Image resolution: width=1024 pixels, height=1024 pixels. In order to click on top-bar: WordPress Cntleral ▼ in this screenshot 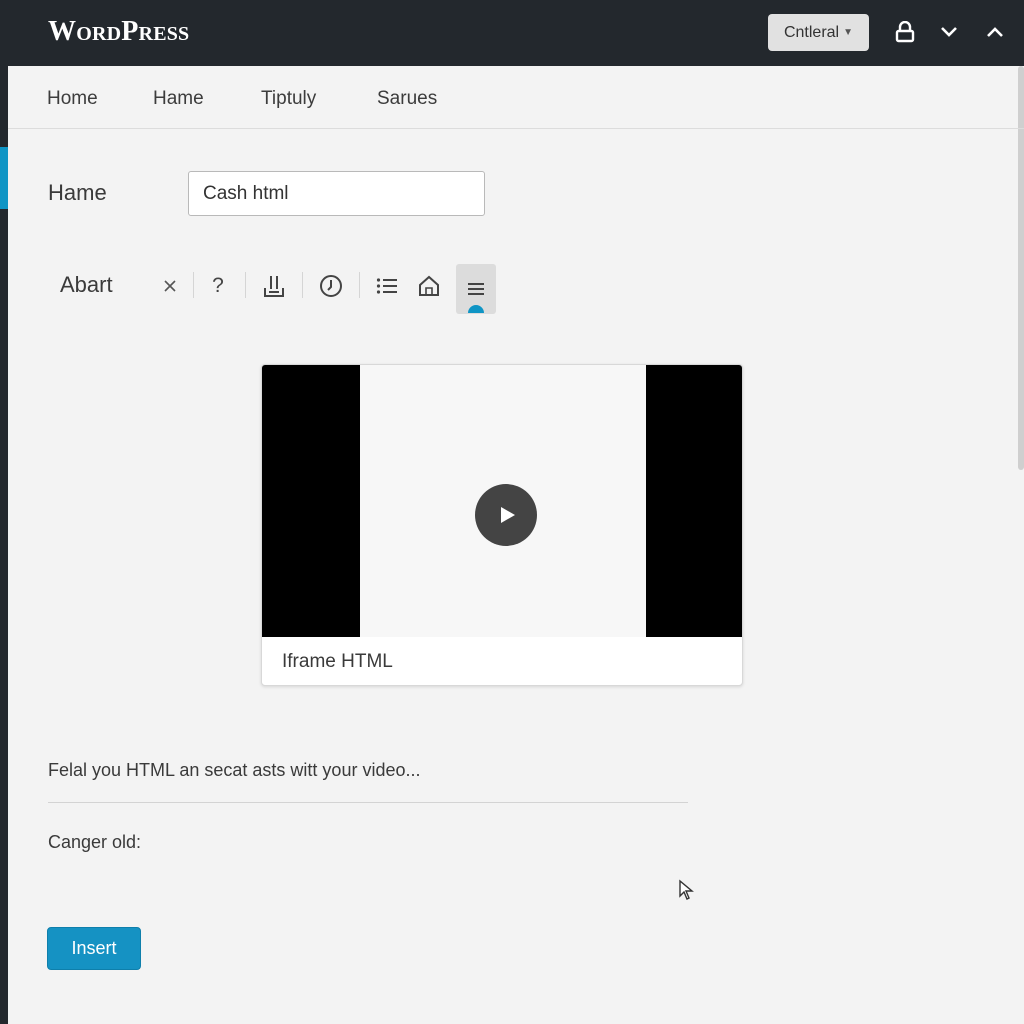, I will do `click(512, 33)`.